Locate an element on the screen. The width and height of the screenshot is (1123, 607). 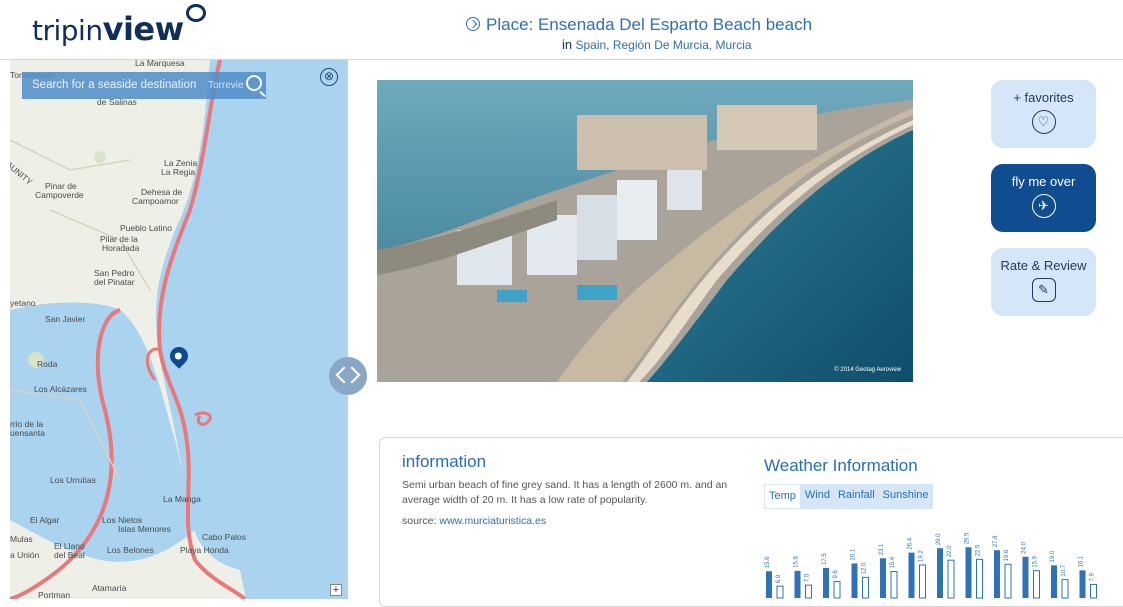
panel-toggle-button is located at coordinates (348, 376).